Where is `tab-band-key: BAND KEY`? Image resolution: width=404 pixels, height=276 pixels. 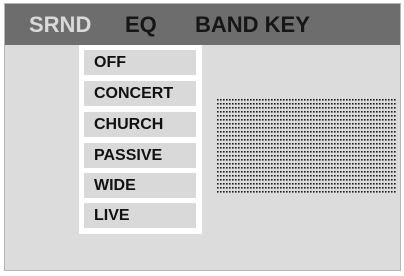 tab-band-key: BAND KEY is located at coordinates (252, 24).